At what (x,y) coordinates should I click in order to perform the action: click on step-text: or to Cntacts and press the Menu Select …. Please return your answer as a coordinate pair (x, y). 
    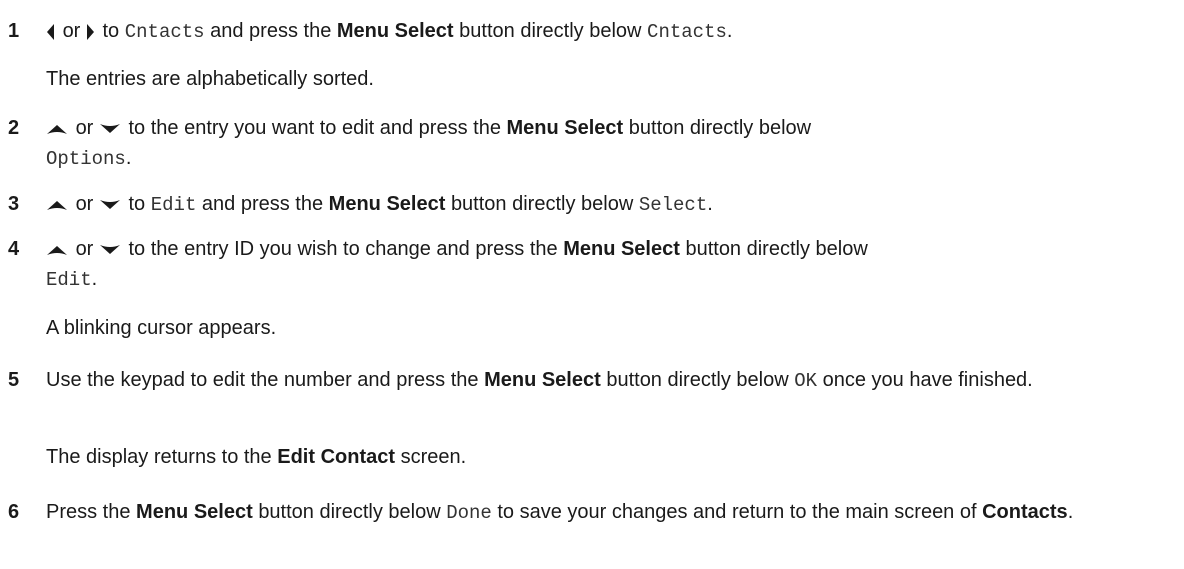
    Looking at the image, I should click on (611, 31).